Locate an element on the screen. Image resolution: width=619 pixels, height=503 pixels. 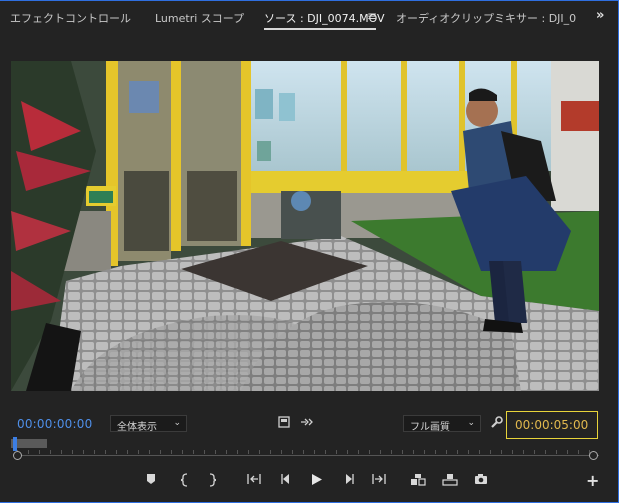
monitor-controls-row: 00:00:00:00 全体表示 ⌄ フル画質 ⌄ 00:00:05:00 is located at coordinates (309, 425).